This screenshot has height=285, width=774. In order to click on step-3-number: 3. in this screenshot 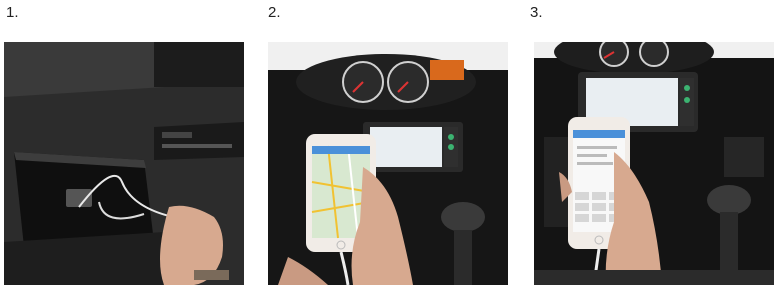, I will do `click(536, 12)`.